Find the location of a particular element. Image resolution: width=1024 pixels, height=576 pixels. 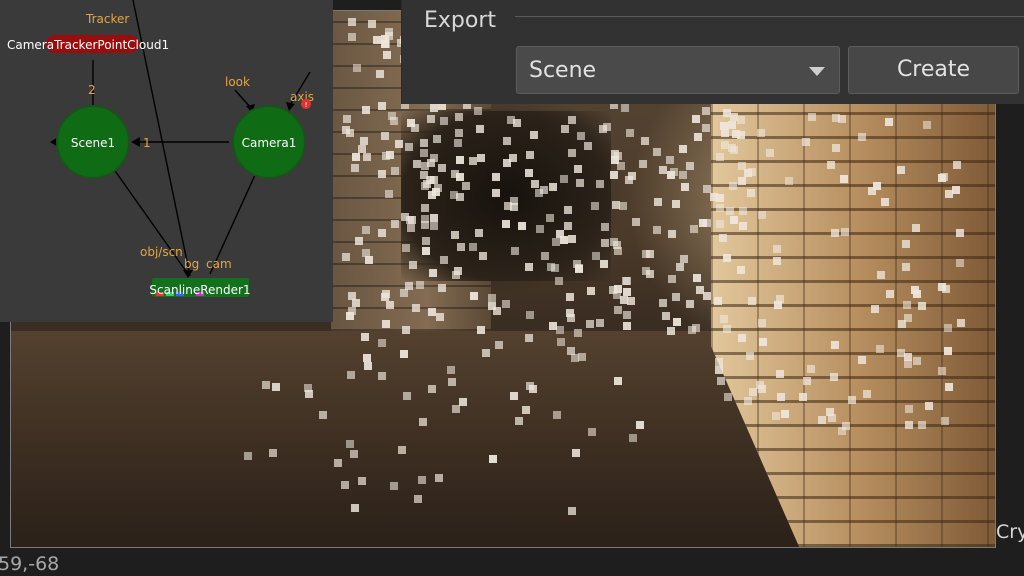

right-edge-text: Cry is located at coordinates (1010, 532).